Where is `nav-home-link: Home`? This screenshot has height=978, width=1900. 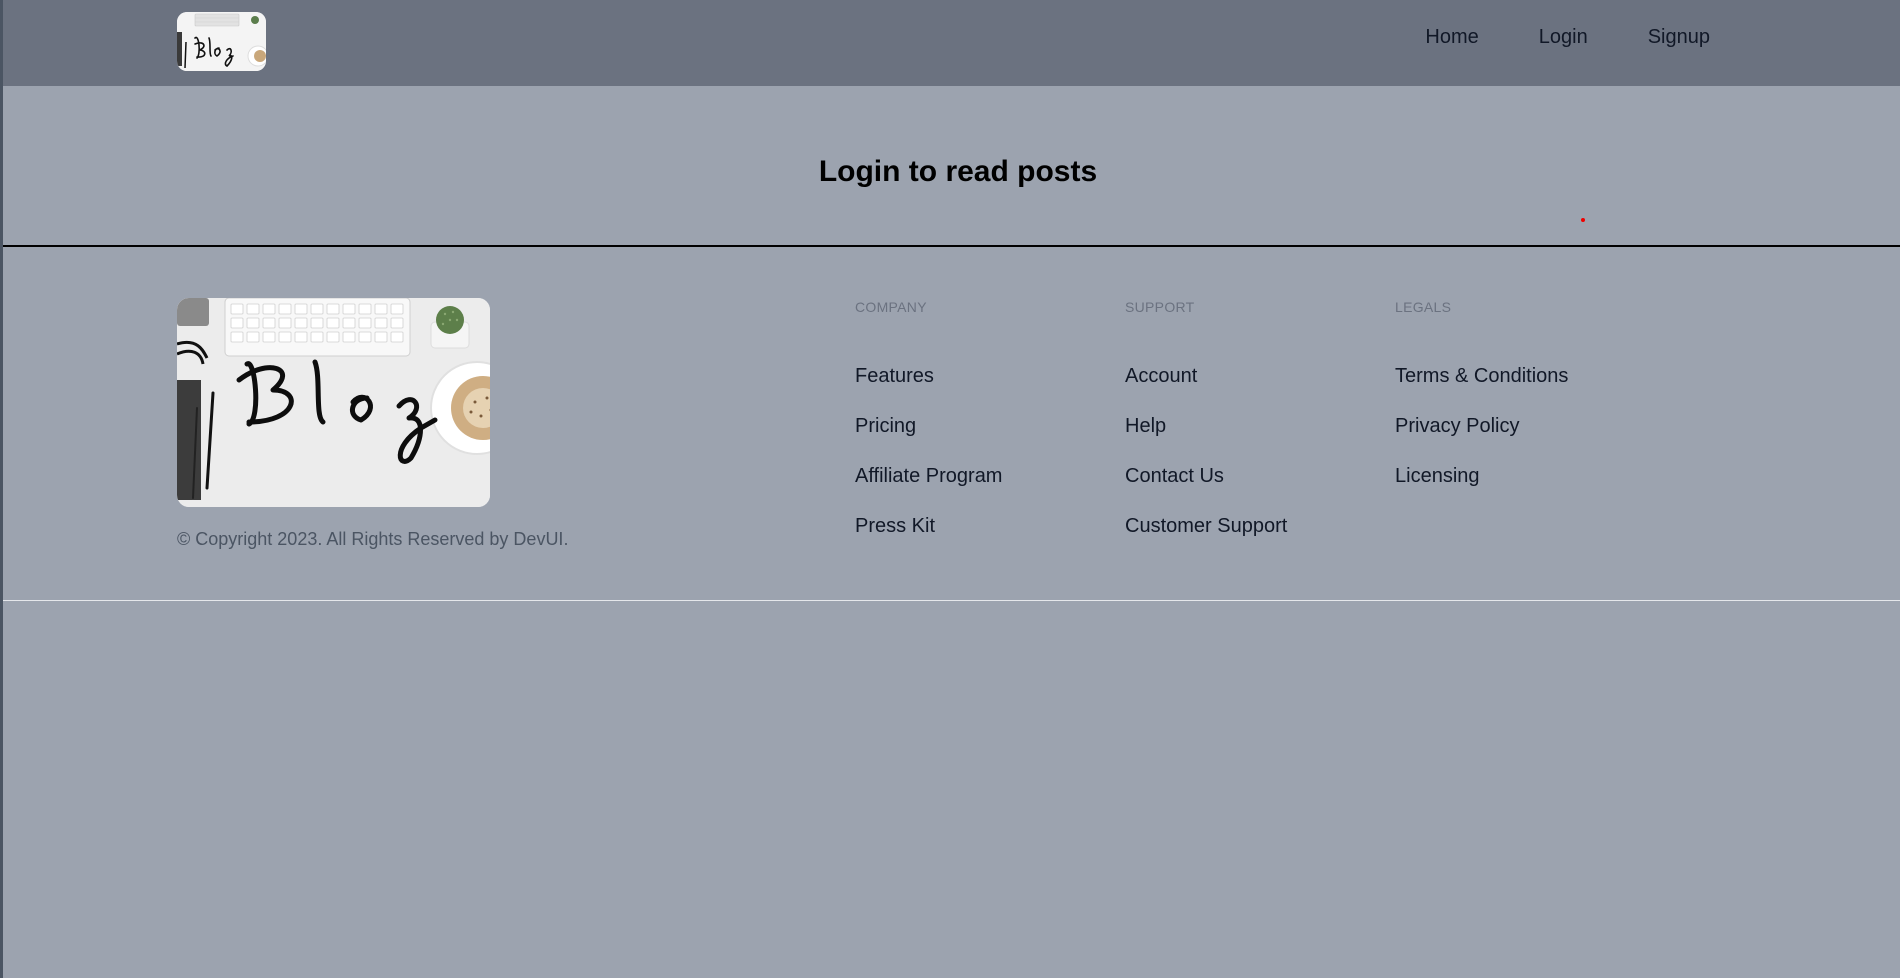
nav-home-link: Home is located at coordinates (1451, 37).